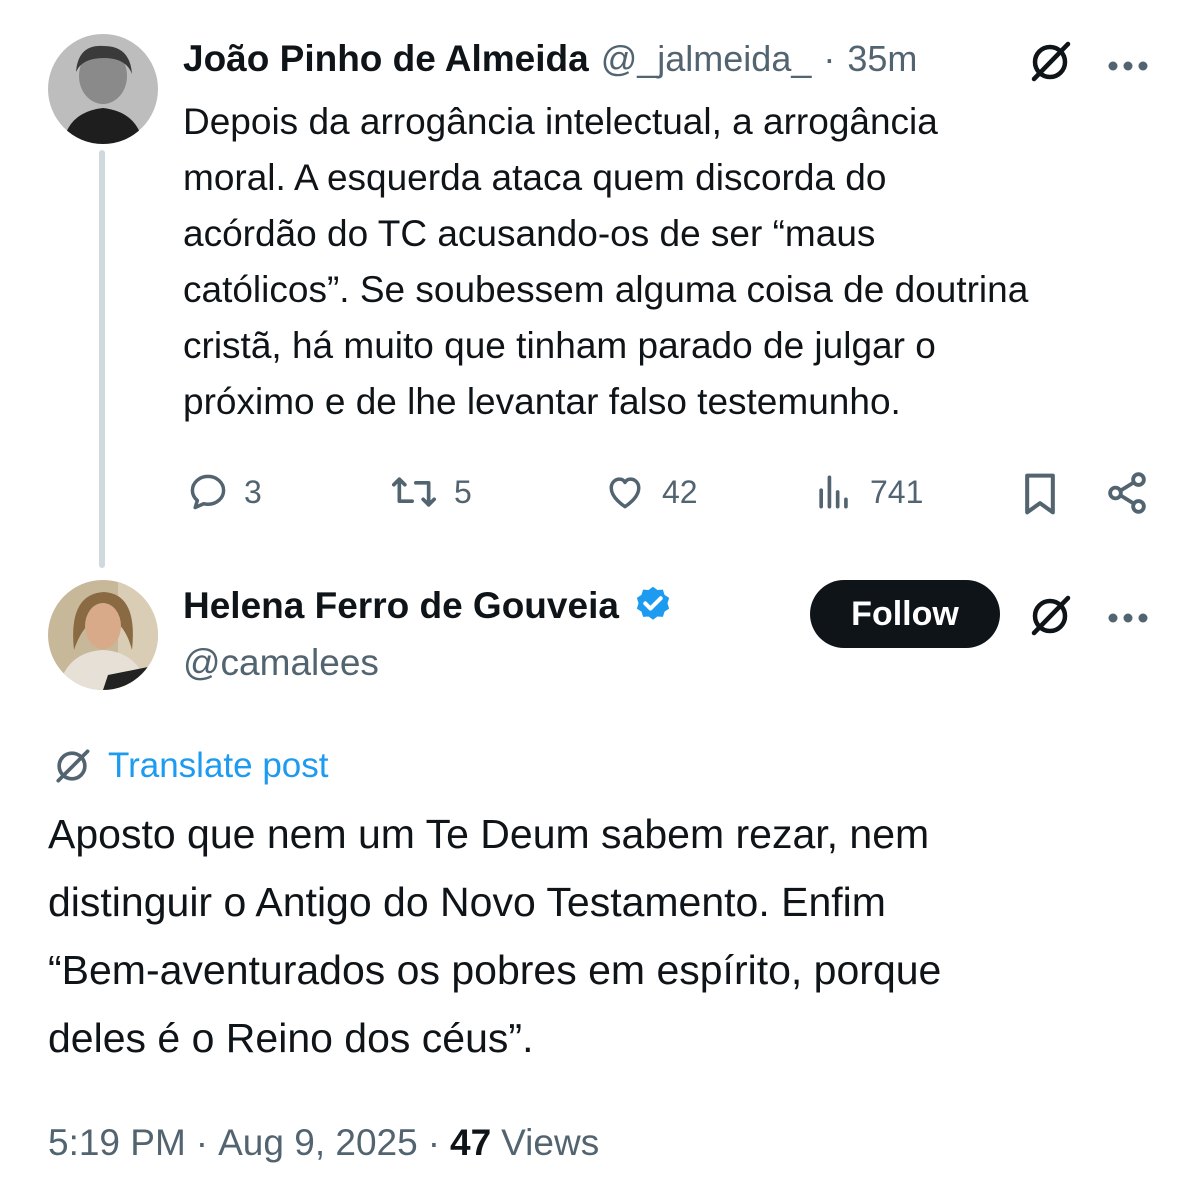  I want to click on text-line: acórdão do TC acusando-os de ser “maus, so click(529, 233).